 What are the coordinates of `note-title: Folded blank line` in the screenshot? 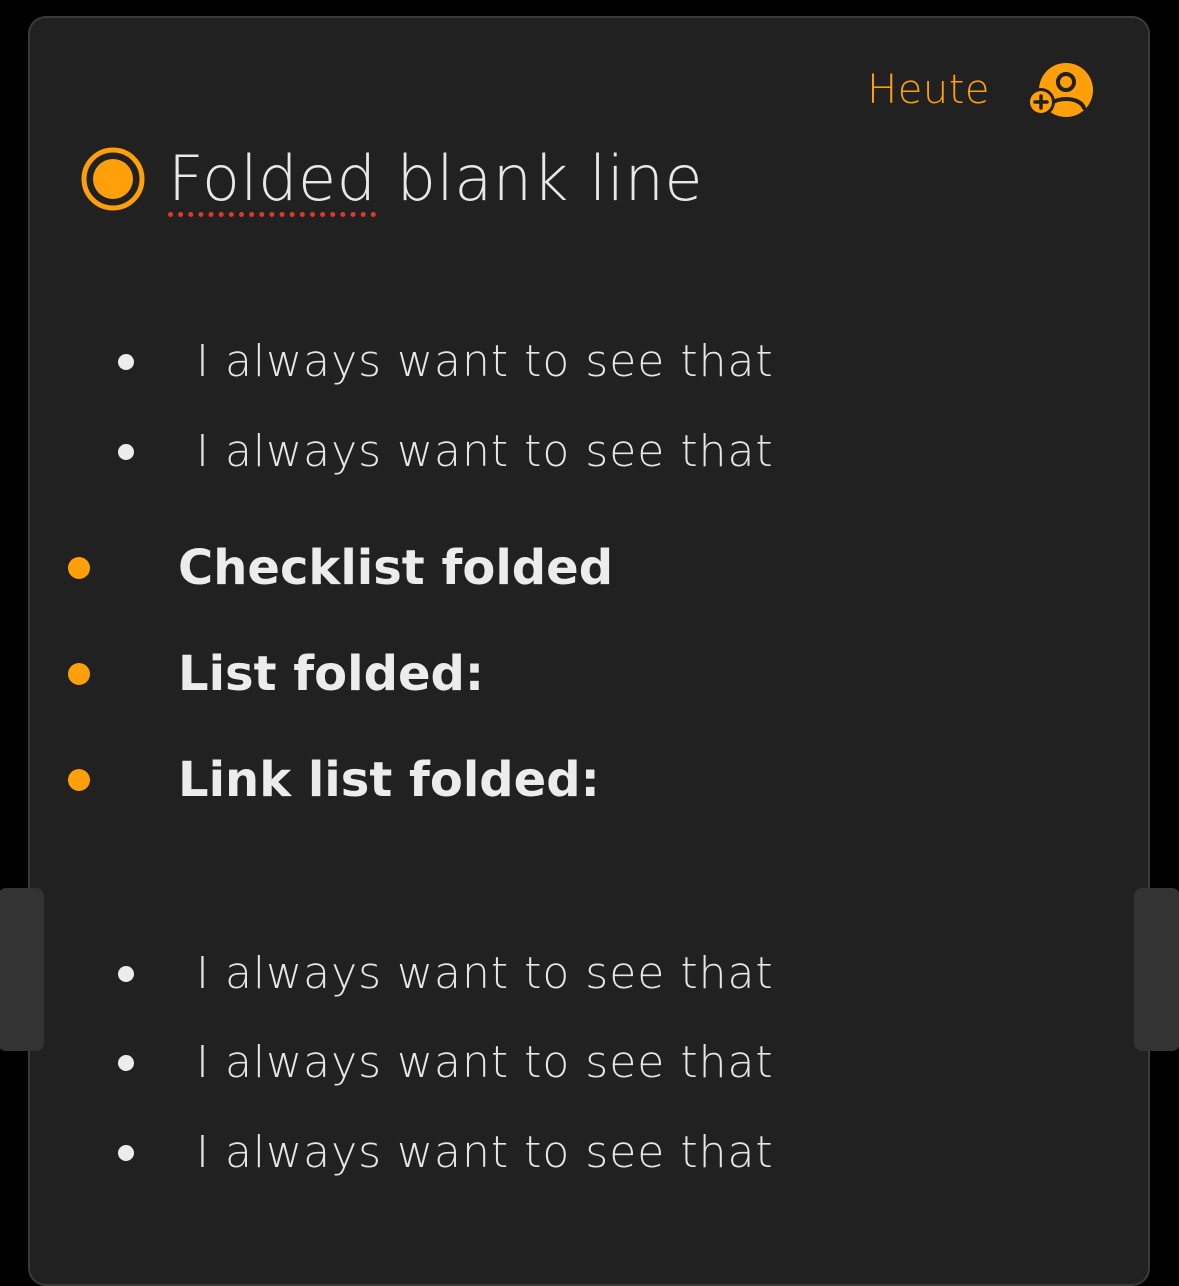 It's located at (435, 179).